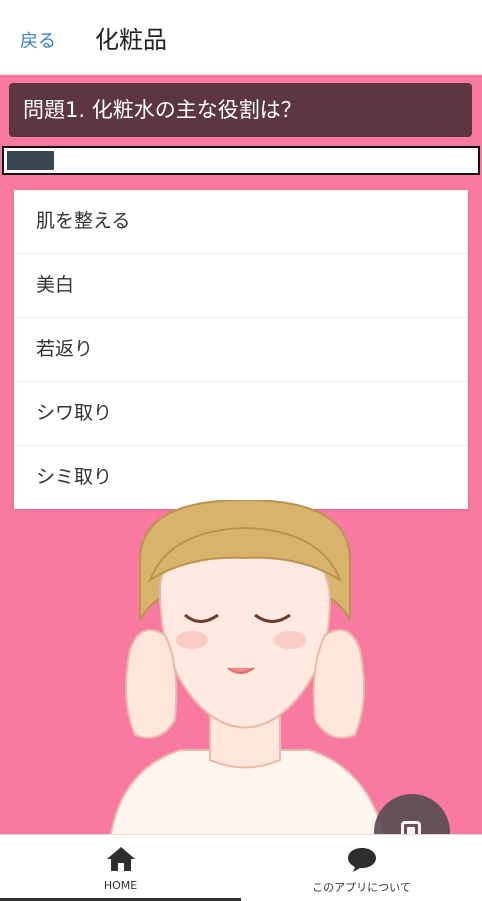  I want to click on tab-about: このアプリについて, so click(361, 868).